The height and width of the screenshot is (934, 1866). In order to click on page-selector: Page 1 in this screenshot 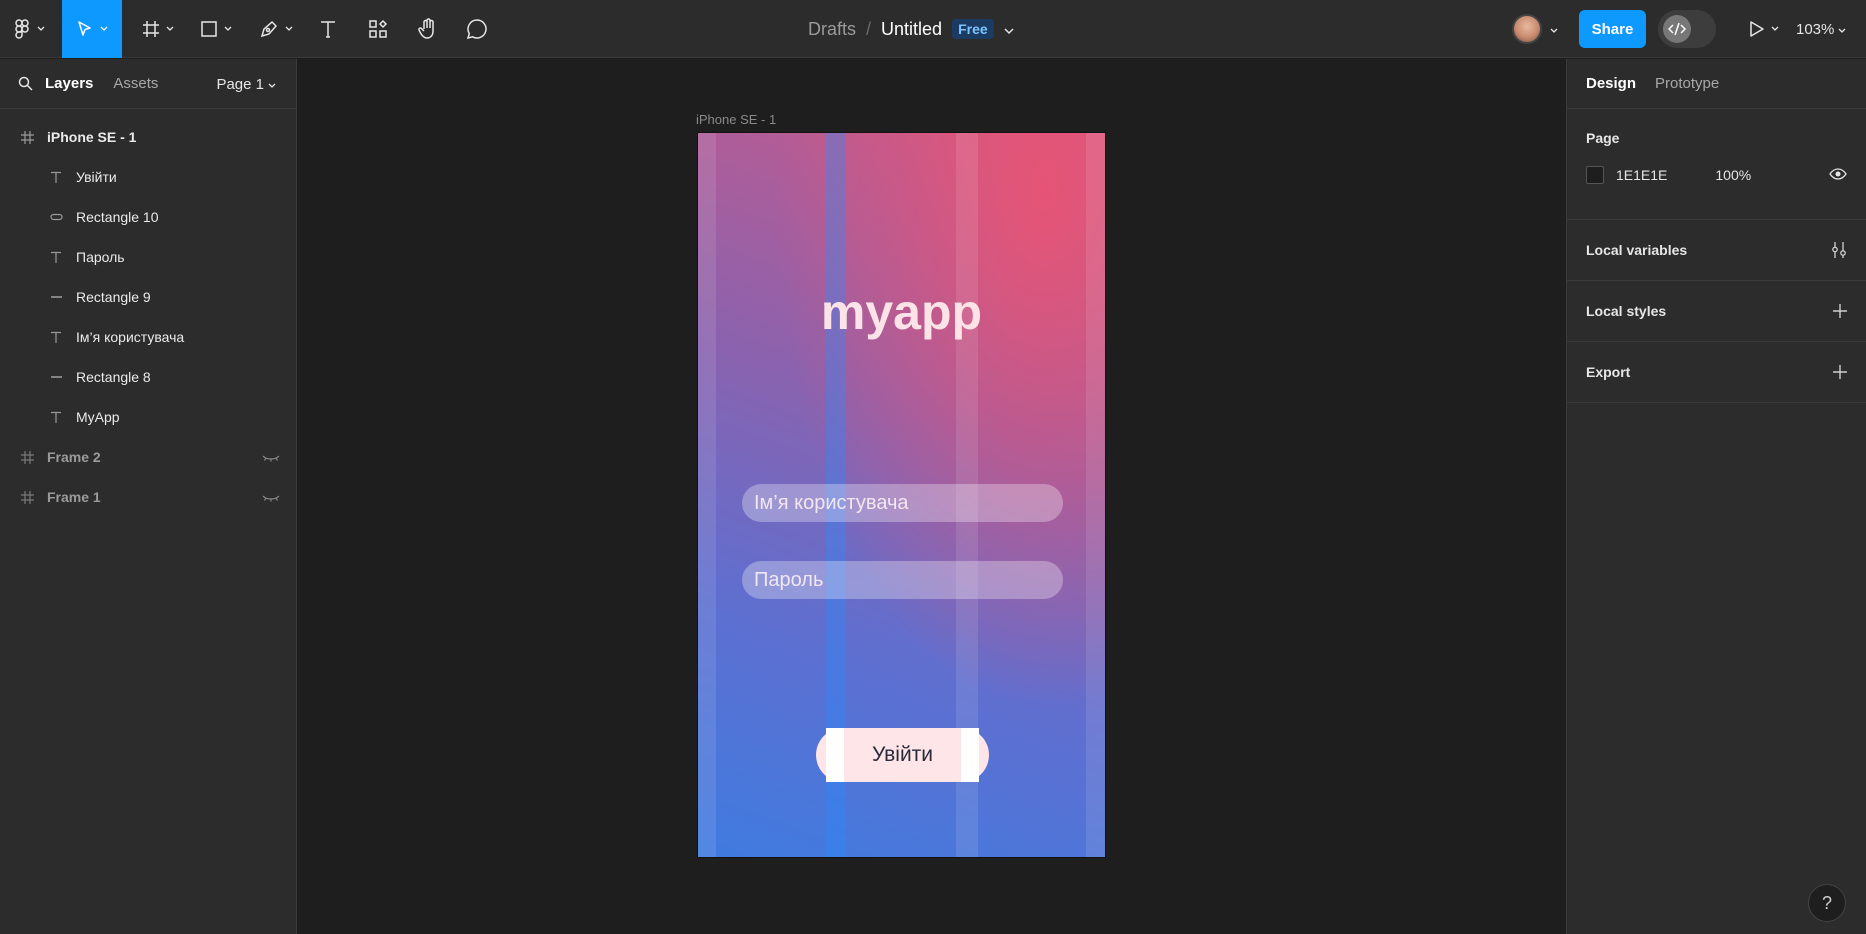, I will do `click(246, 84)`.